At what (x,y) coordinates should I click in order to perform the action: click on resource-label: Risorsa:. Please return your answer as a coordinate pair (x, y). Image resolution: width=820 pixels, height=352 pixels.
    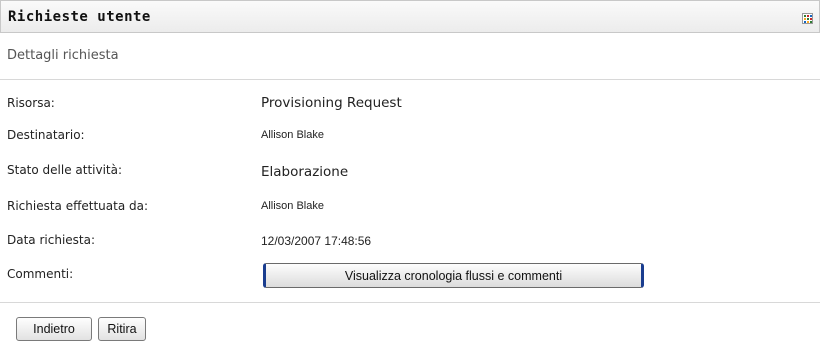
    Looking at the image, I should click on (31, 103).